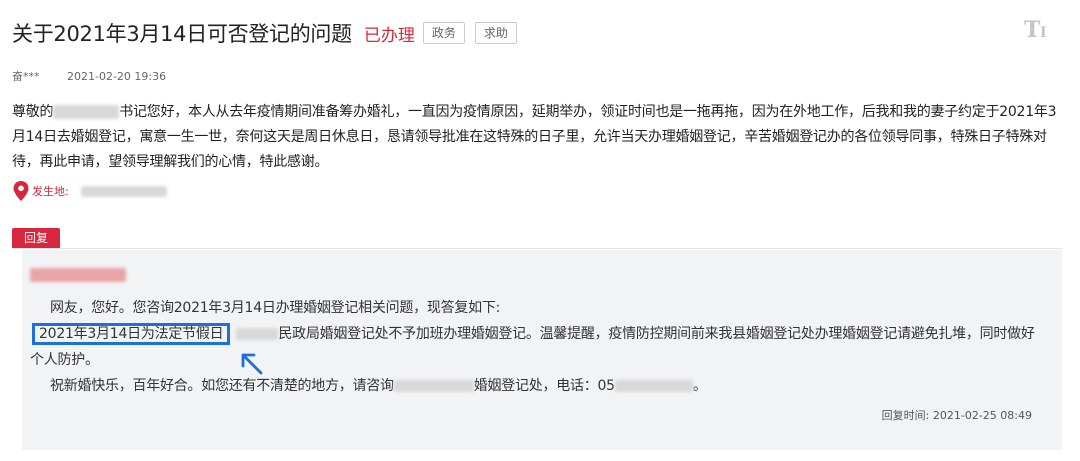  What do you see at coordinates (252, 364) in the screenshot?
I see `arrow-annotation-icon` at bounding box center [252, 364].